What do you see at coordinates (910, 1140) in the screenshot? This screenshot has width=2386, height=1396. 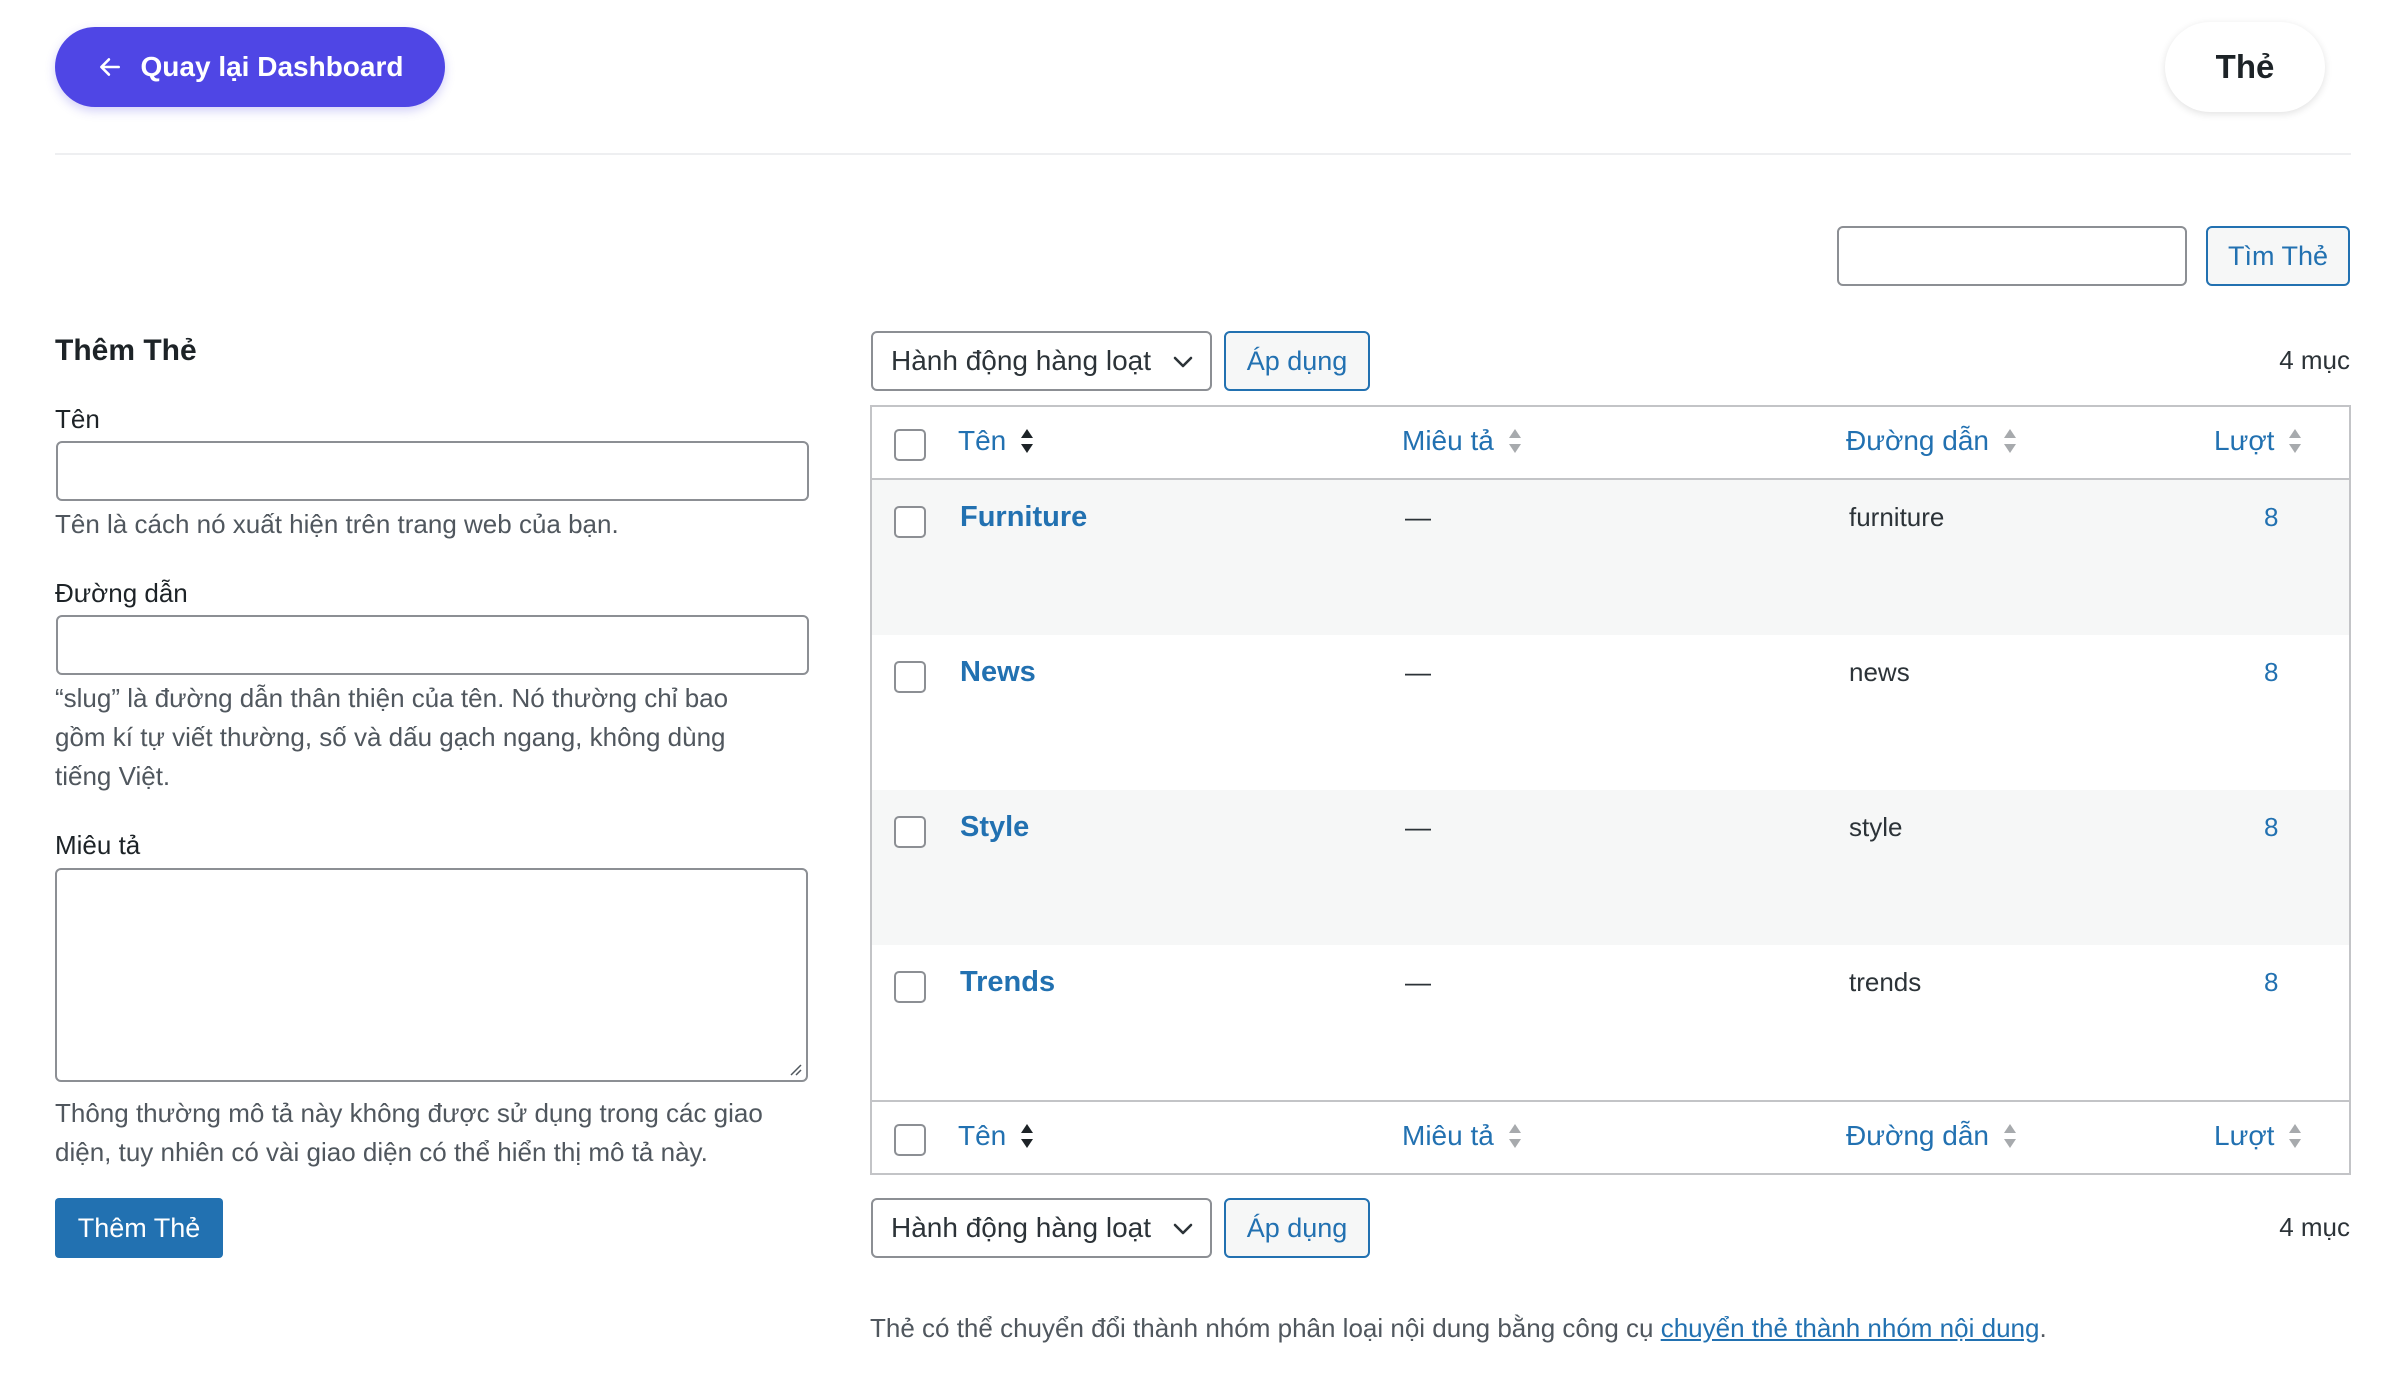 I see `select-all-checkbox-bottom` at bounding box center [910, 1140].